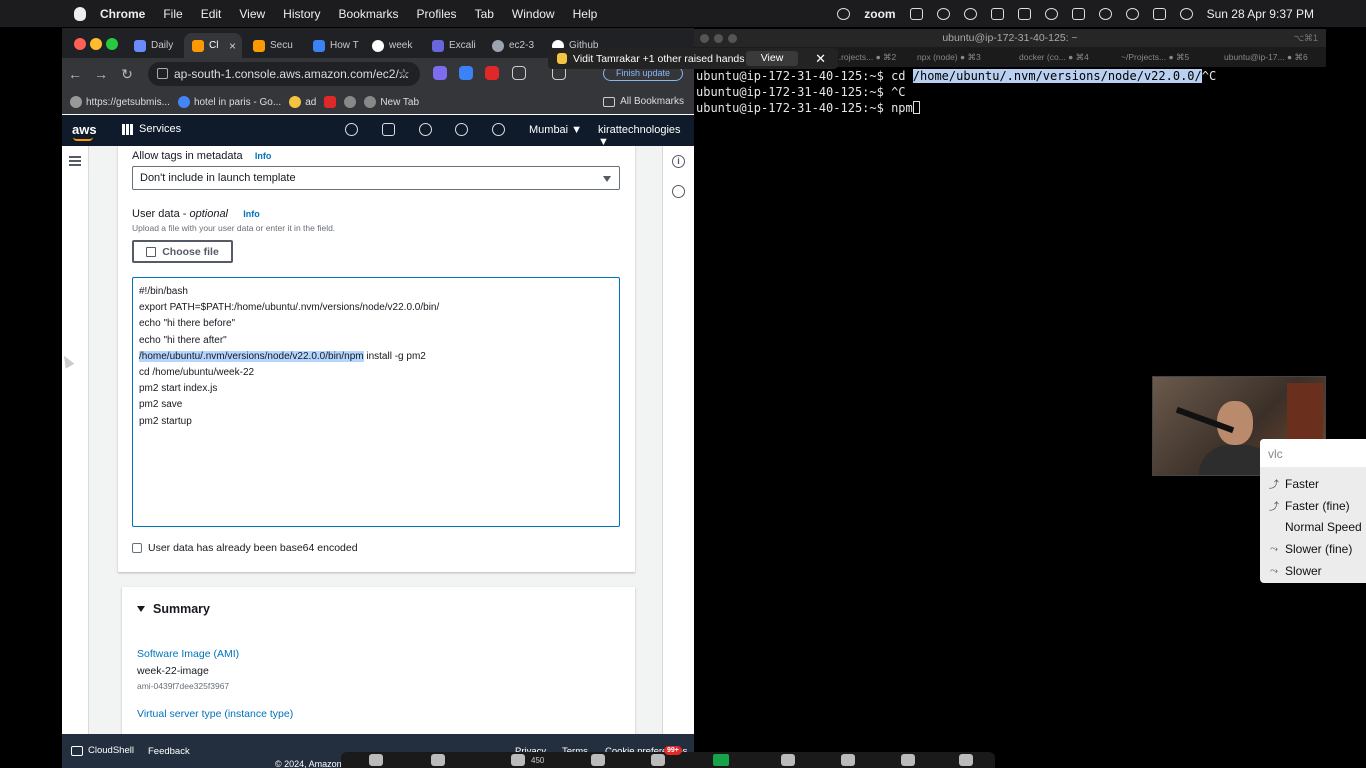 The height and width of the screenshot is (768, 1366). What do you see at coordinates (75, 74) in the screenshot?
I see `back-icon: ←` at bounding box center [75, 74].